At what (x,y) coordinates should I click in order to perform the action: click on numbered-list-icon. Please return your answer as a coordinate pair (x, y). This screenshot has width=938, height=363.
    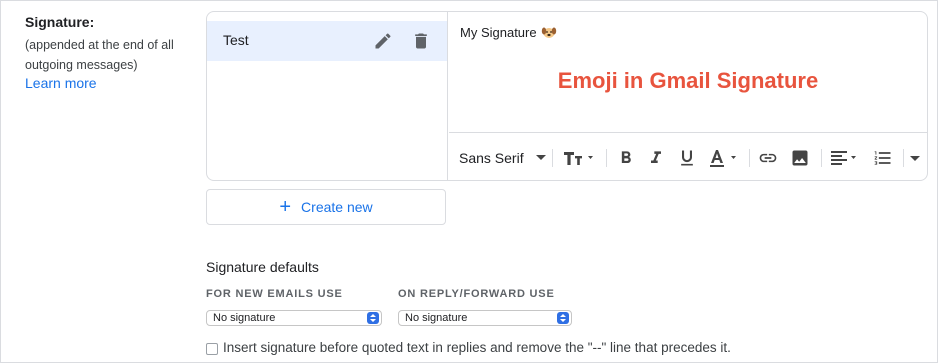
    Looking at the image, I should click on (883, 158).